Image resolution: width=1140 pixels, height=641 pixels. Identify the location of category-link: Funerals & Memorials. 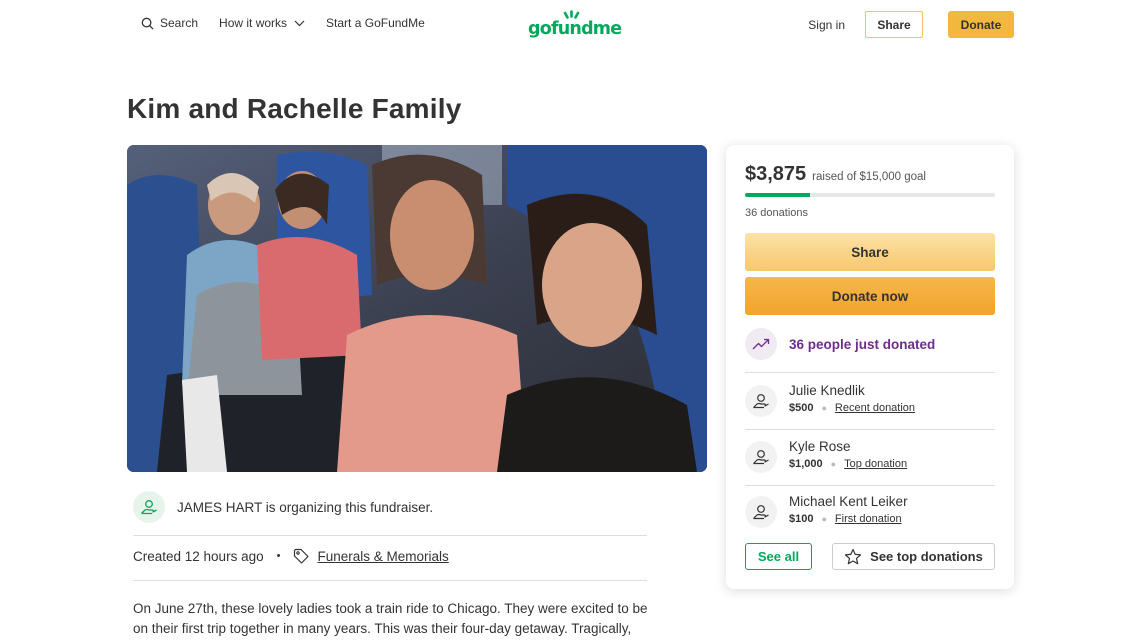
(382, 556).